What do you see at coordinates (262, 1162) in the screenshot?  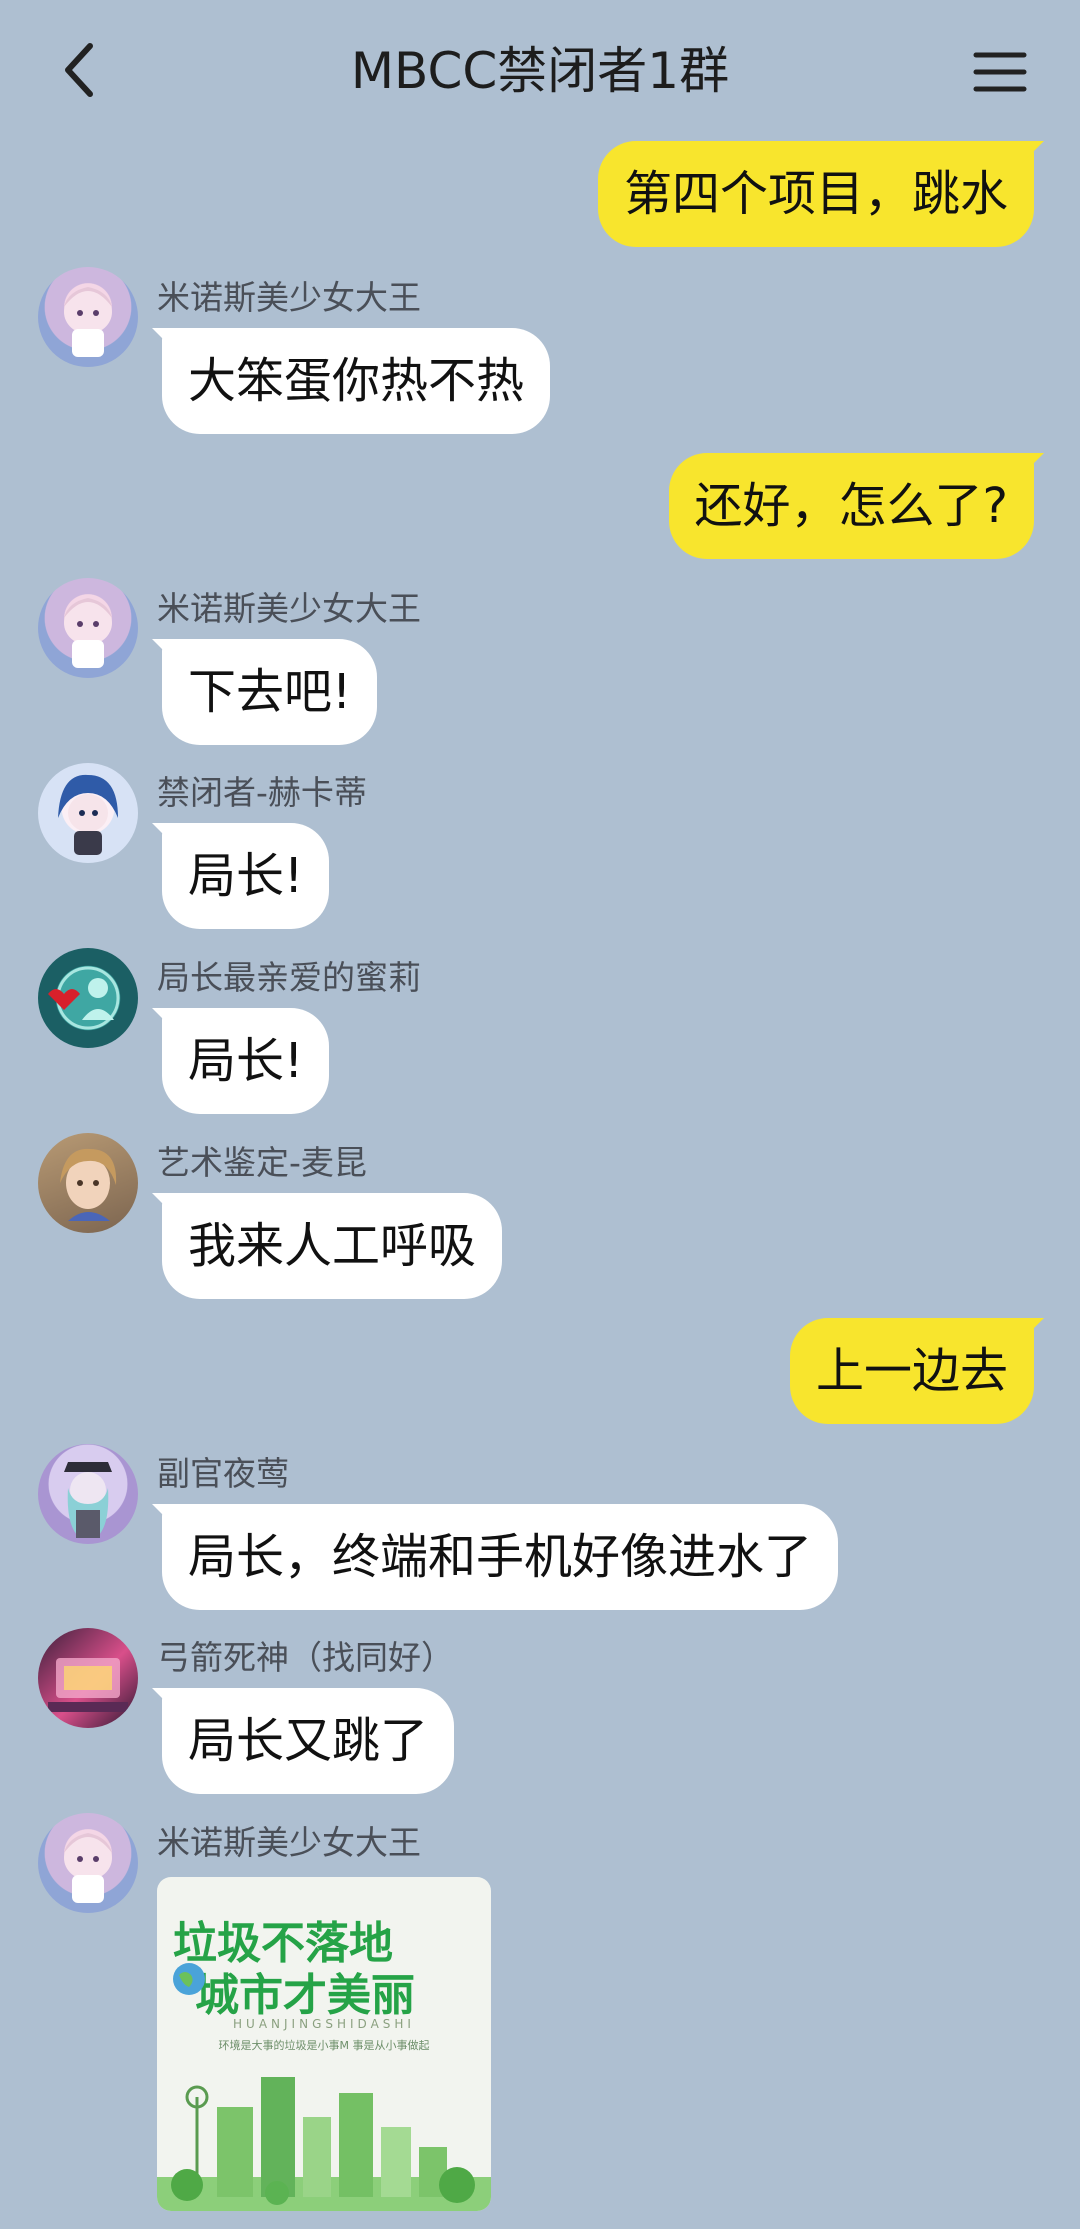 I see `sender-name: 艺术鉴定-麦昆` at bounding box center [262, 1162].